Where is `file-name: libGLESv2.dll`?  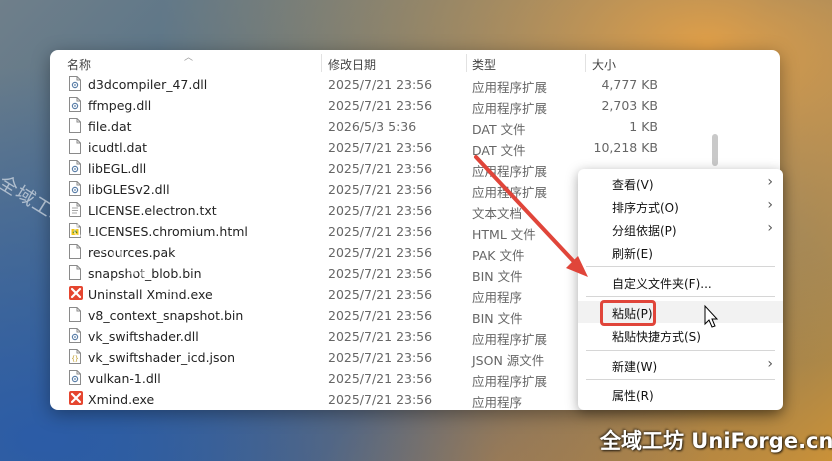
file-name: libGLESv2.dll is located at coordinates (129, 189).